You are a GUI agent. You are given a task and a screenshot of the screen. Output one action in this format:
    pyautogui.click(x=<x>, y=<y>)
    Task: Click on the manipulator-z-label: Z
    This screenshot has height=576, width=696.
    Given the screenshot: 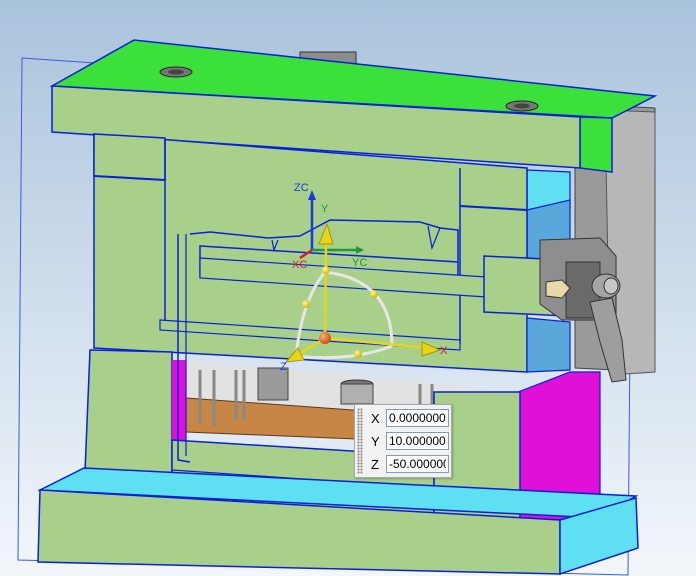 What is the action you would take?
    pyautogui.click(x=283, y=367)
    